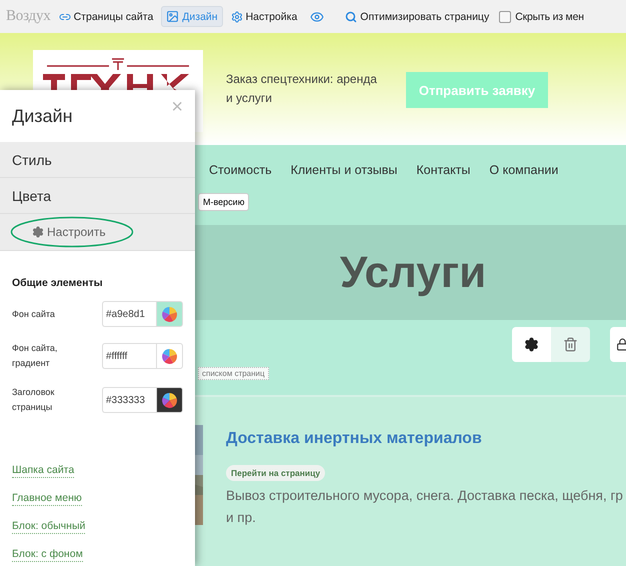 Image resolution: width=626 pixels, height=566 pixels. I want to click on panel-menu-item: Стиль, so click(97, 160).